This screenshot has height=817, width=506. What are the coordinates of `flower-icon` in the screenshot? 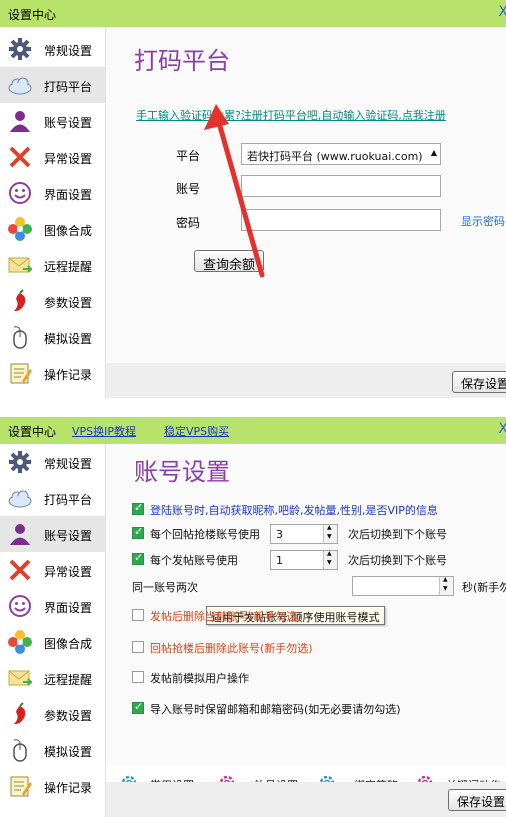 It's located at (20, 642).